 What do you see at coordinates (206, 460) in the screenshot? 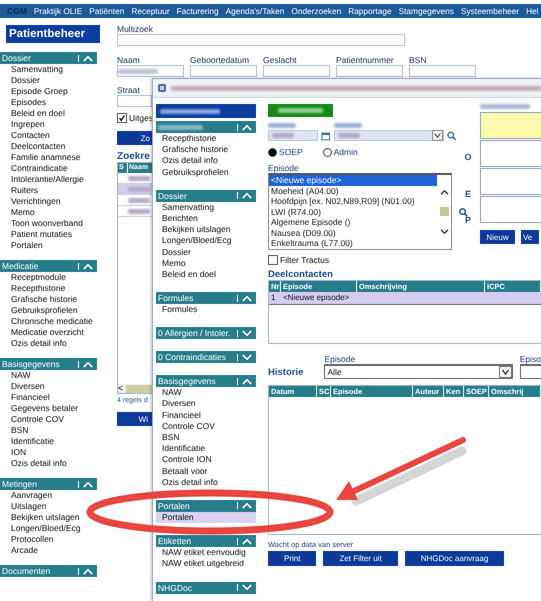
I see `panel-item: Controle ION` at bounding box center [206, 460].